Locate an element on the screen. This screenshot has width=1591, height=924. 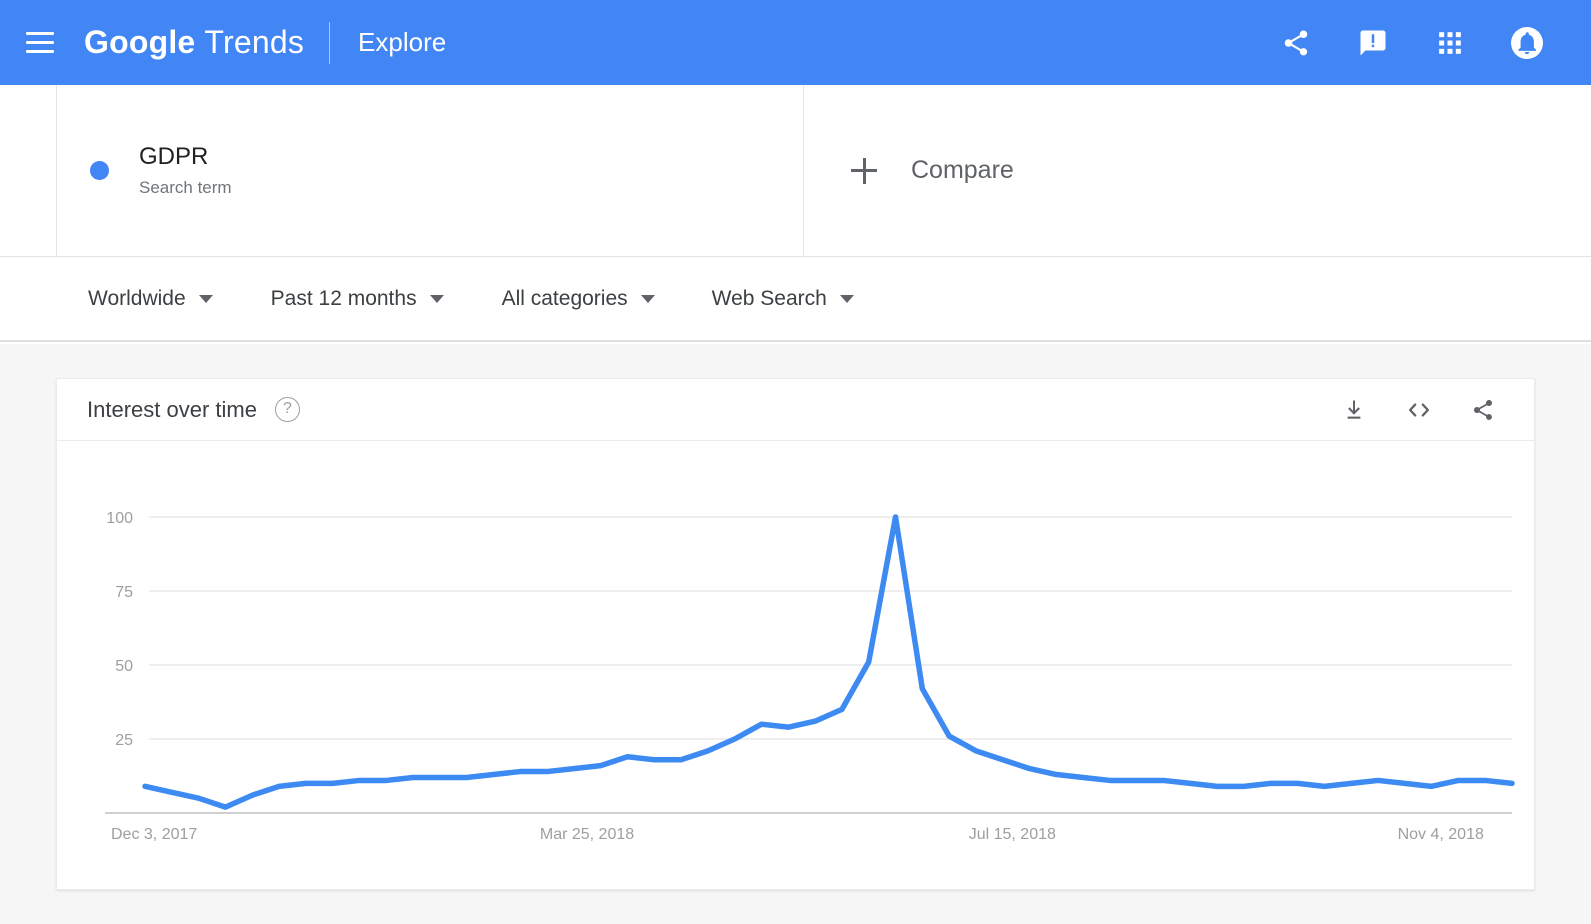
y-axis-tick-label: 100 is located at coordinates (119, 518).